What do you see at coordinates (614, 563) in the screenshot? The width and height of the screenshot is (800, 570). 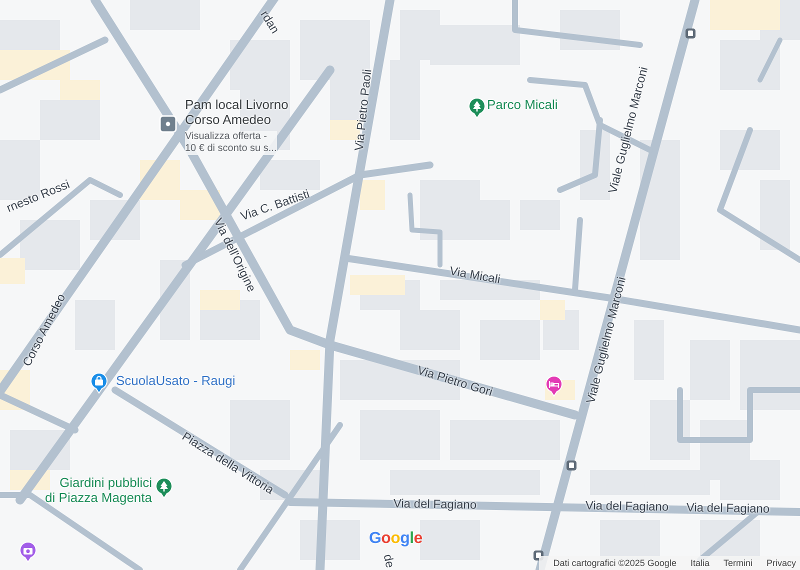 I see `map-data-credit: Dati cartografici ©2025 Google` at bounding box center [614, 563].